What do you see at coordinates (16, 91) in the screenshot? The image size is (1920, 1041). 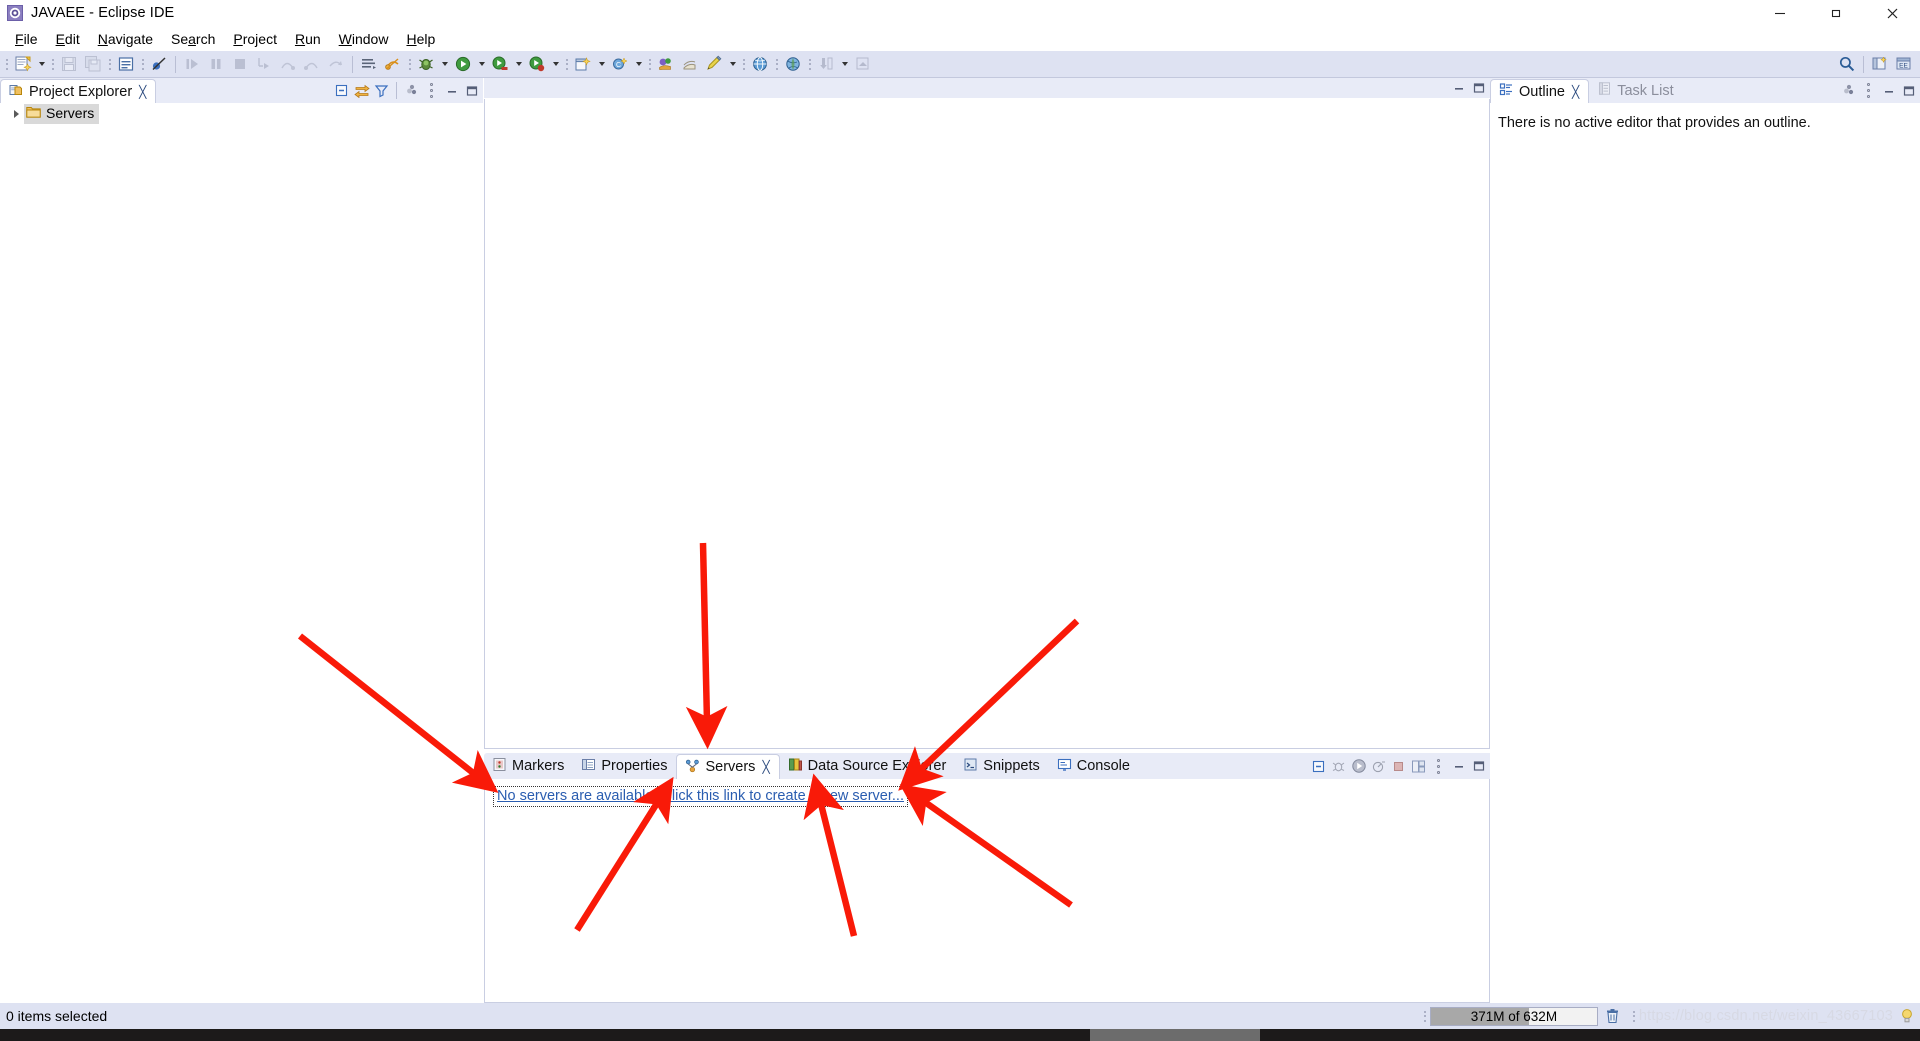 I see `project-explorer-icon` at bounding box center [16, 91].